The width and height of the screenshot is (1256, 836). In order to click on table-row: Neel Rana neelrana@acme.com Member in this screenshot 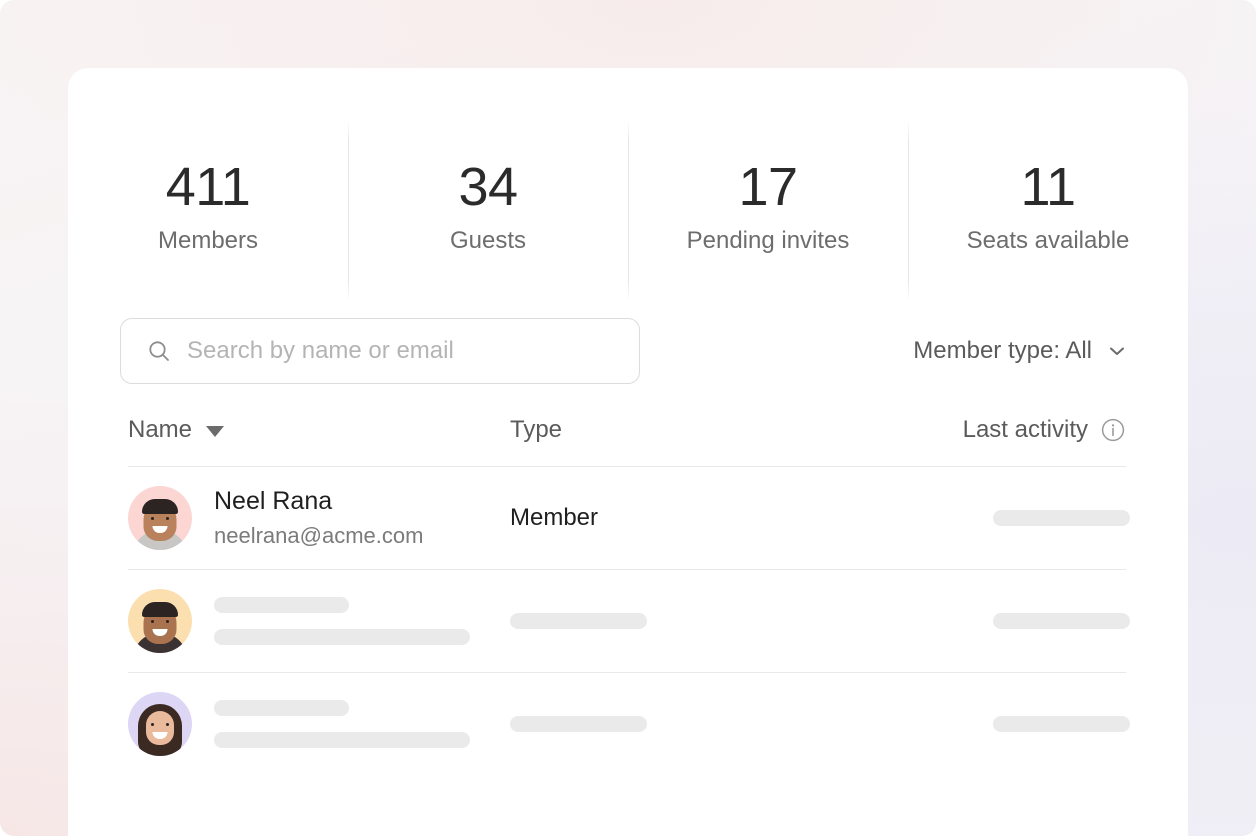, I will do `click(628, 518)`.